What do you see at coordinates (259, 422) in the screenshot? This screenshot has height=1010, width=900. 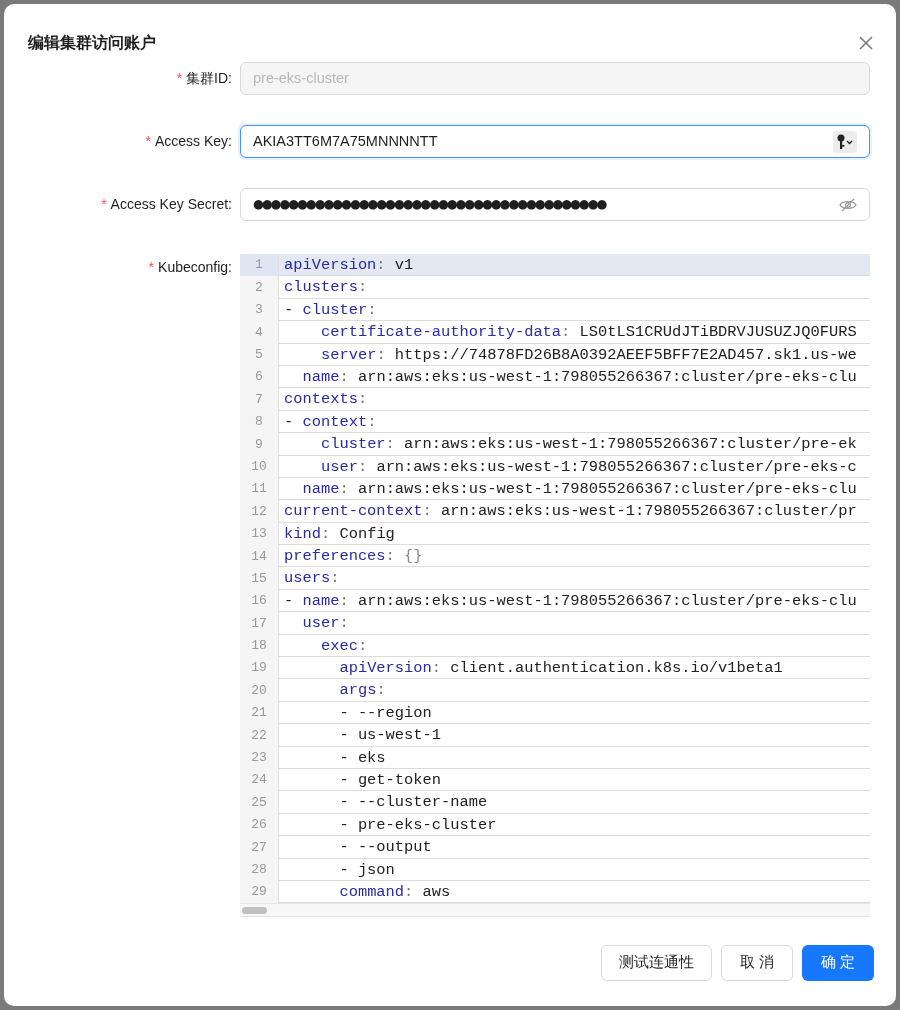 I see `line-number: 8` at bounding box center [259, 422].